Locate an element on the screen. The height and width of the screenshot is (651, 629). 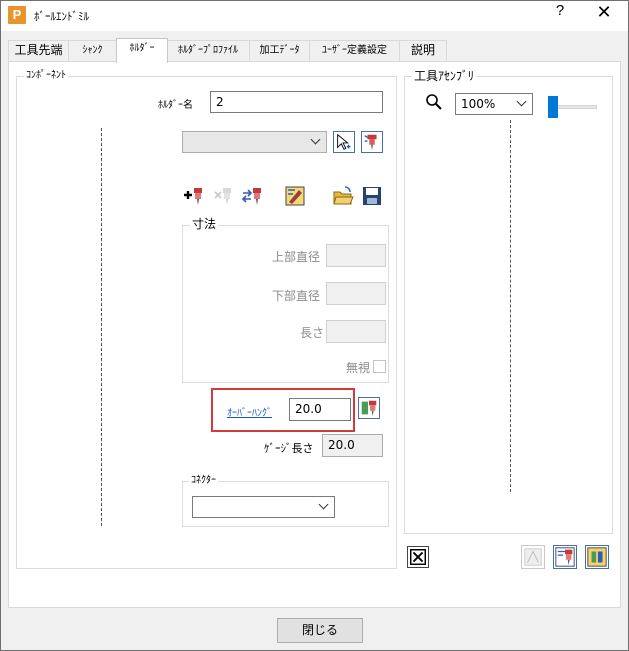
pick-holder-icon is located at coordinates (372, 142).